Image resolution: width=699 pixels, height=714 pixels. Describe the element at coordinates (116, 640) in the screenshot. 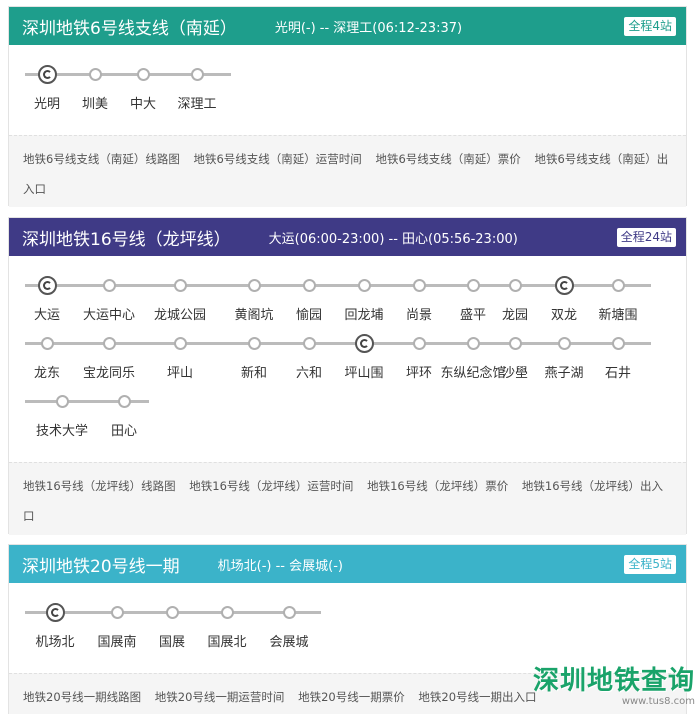

I see `station-name: 国展南` at that location.